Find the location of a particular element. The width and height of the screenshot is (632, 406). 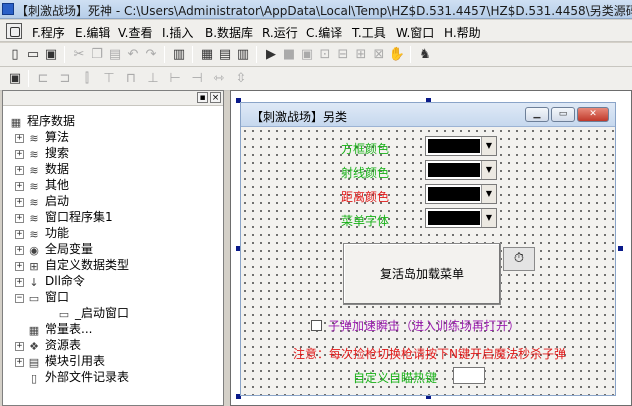

align-icon: ▣ is located at coordinates (15, 78).